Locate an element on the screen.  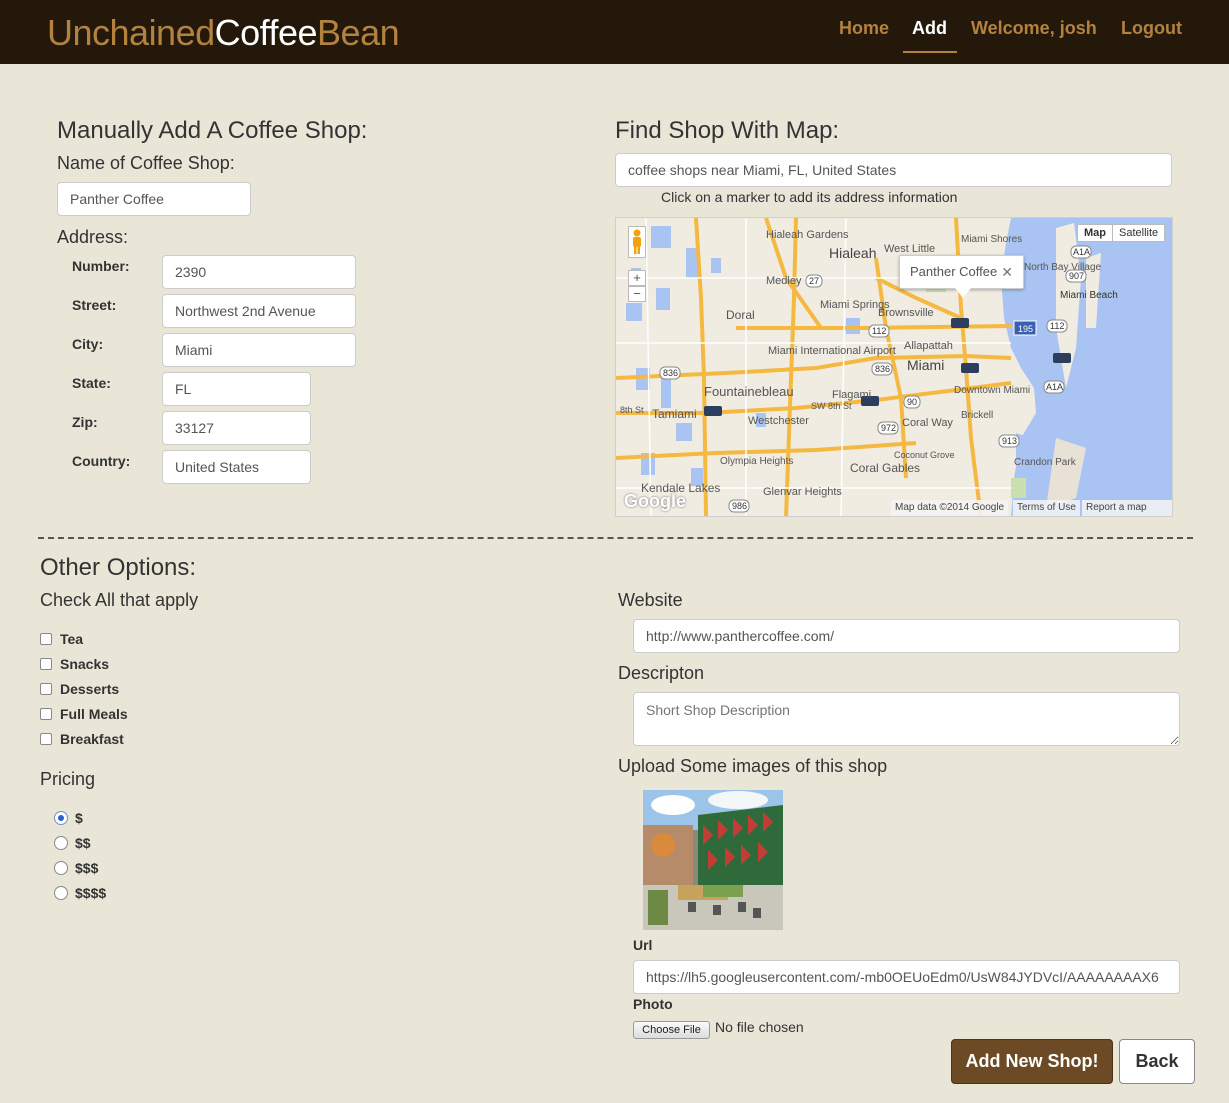
zoom-out-button: − is located at coordinates (637, 294).